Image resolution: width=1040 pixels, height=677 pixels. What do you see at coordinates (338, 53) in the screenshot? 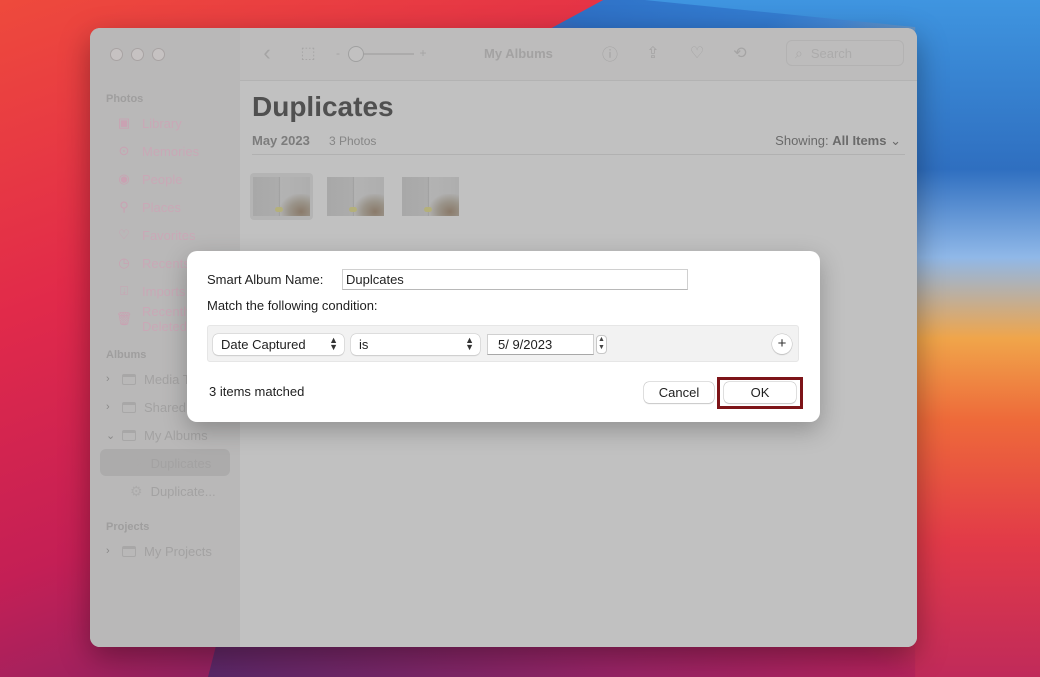
I see `zoom-out-label: -` at bounding box center [338, 53].